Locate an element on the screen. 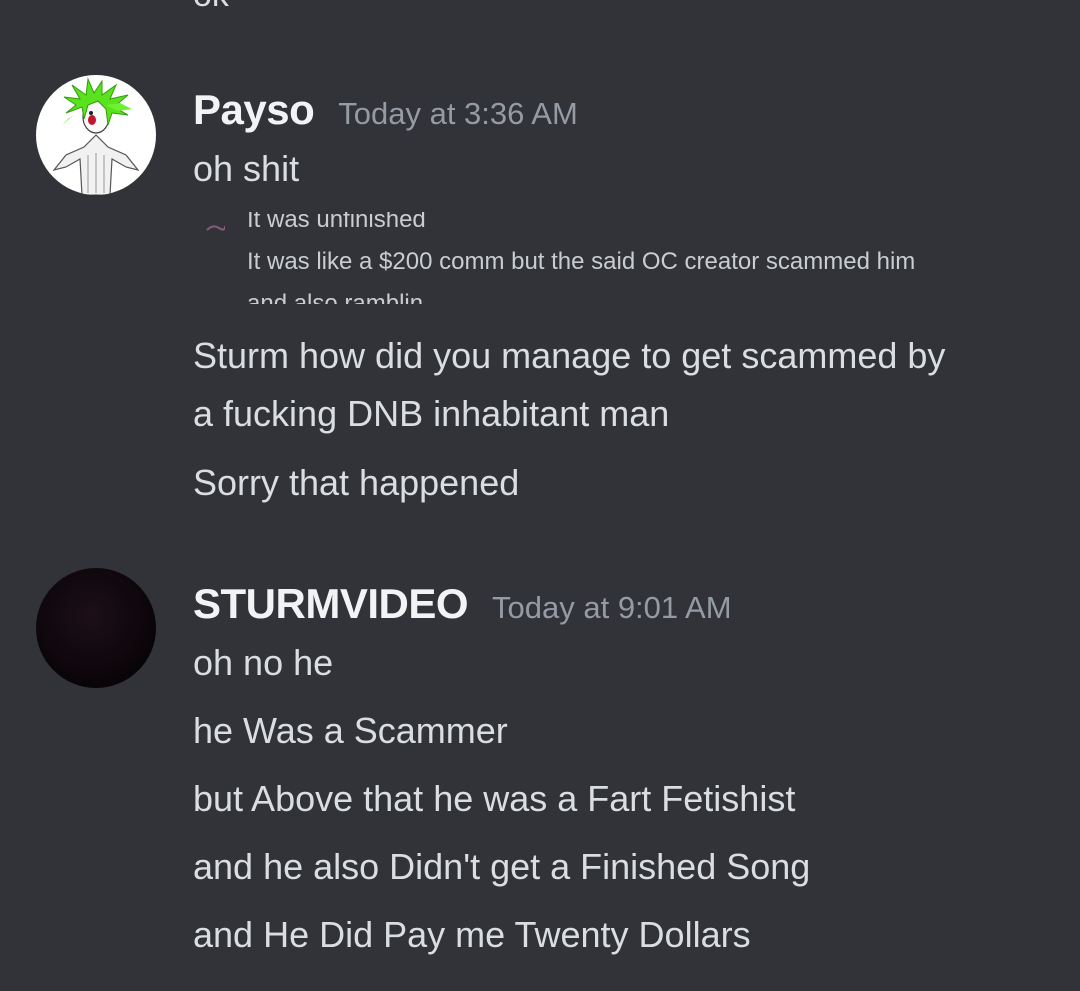 This screenshot has height=991, width=1080. message-header: STURMVIDEO Today at 9:01 AM is located at coordinates (462, 604).